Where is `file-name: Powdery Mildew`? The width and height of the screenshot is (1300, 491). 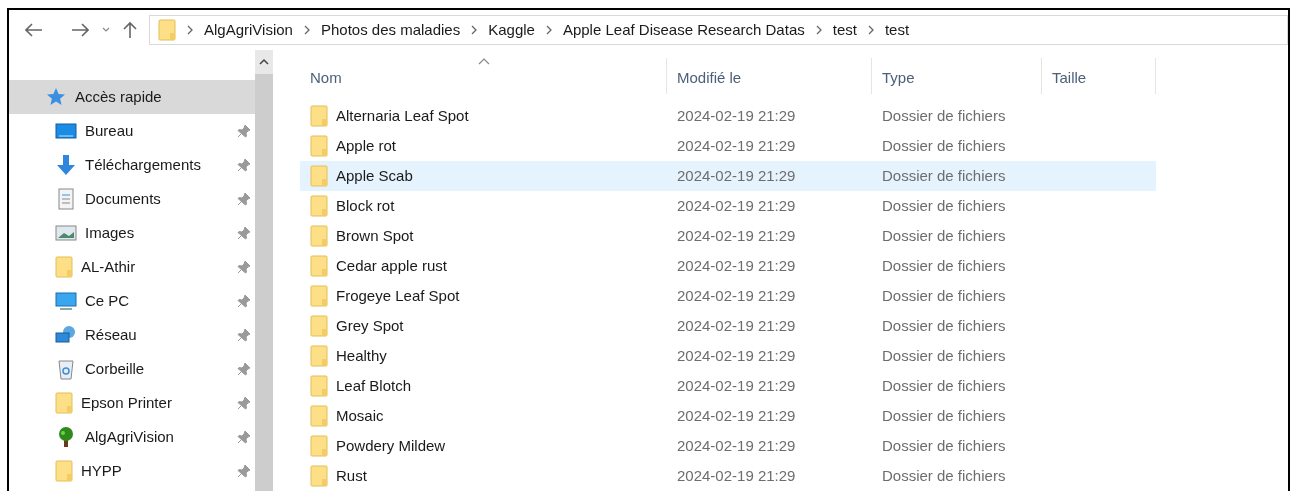
file-name: Powdery Mildew is located at coordinates (391, 445).